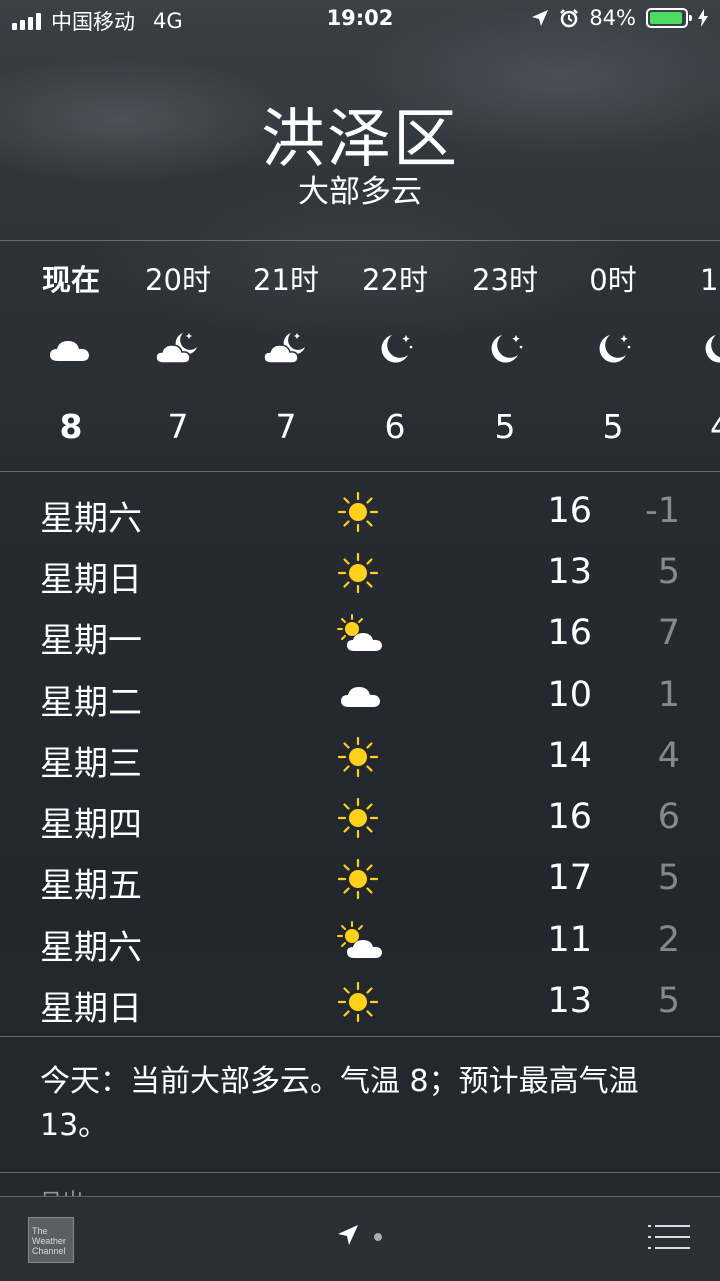 The width and height of the screenshot is (720, 1281). What do you see at coordinates (710, 280) in the screenshot?
I see `hour-label: 1时` at bounding box center [710, 280].